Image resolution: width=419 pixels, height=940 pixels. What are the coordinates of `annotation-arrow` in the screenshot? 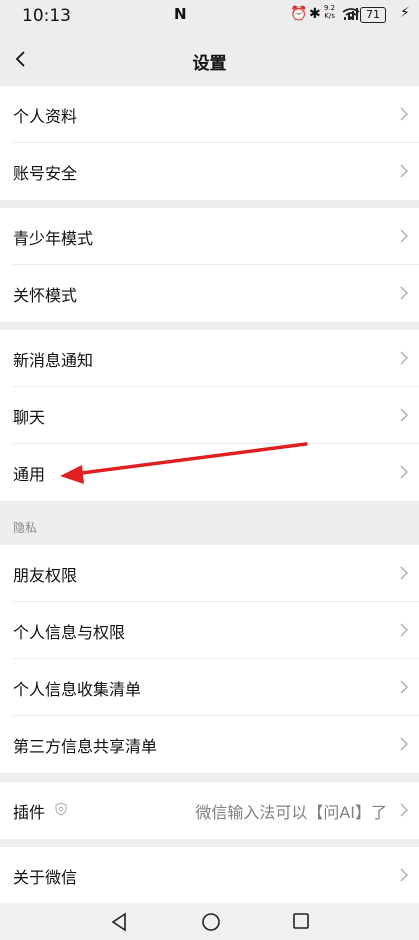 It's located at (184, 463).